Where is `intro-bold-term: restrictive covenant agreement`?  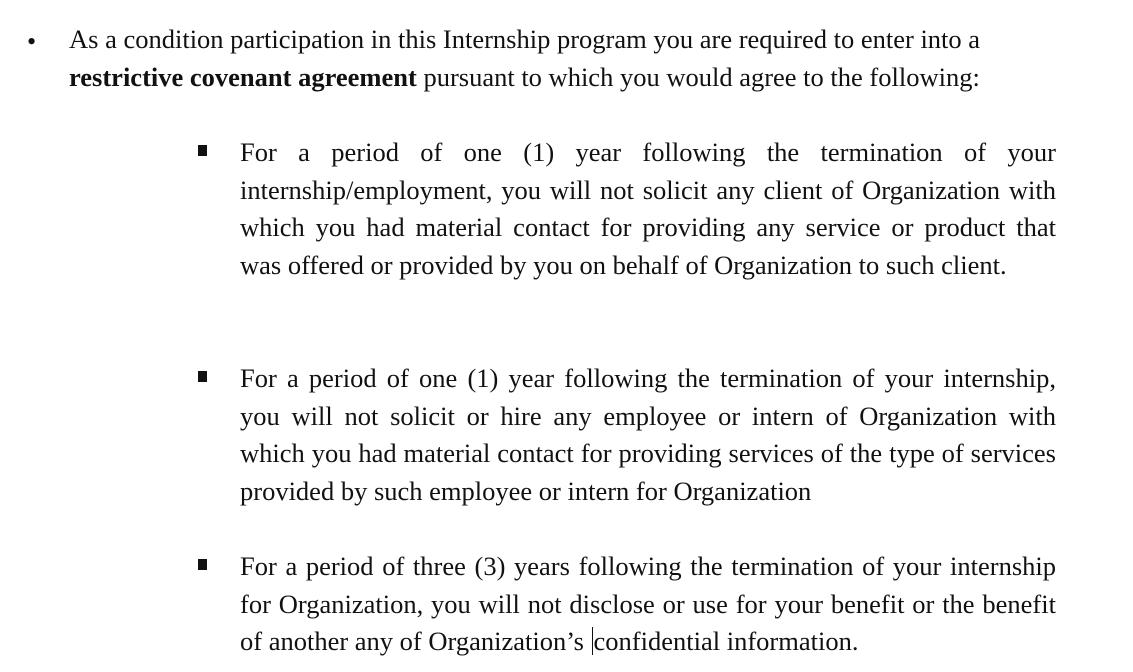
intro-bold-term: restrictive covenant agreement is located at coordinates (243, 76).